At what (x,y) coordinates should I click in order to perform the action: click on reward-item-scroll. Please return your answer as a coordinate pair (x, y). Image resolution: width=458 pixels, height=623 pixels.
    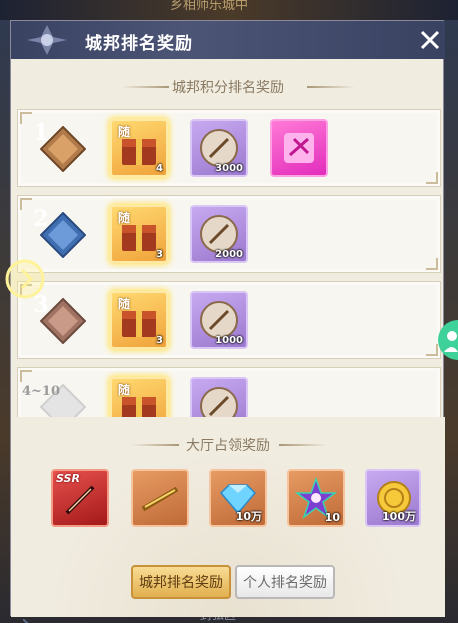
    Looking at the image, I should click on (299, 148).